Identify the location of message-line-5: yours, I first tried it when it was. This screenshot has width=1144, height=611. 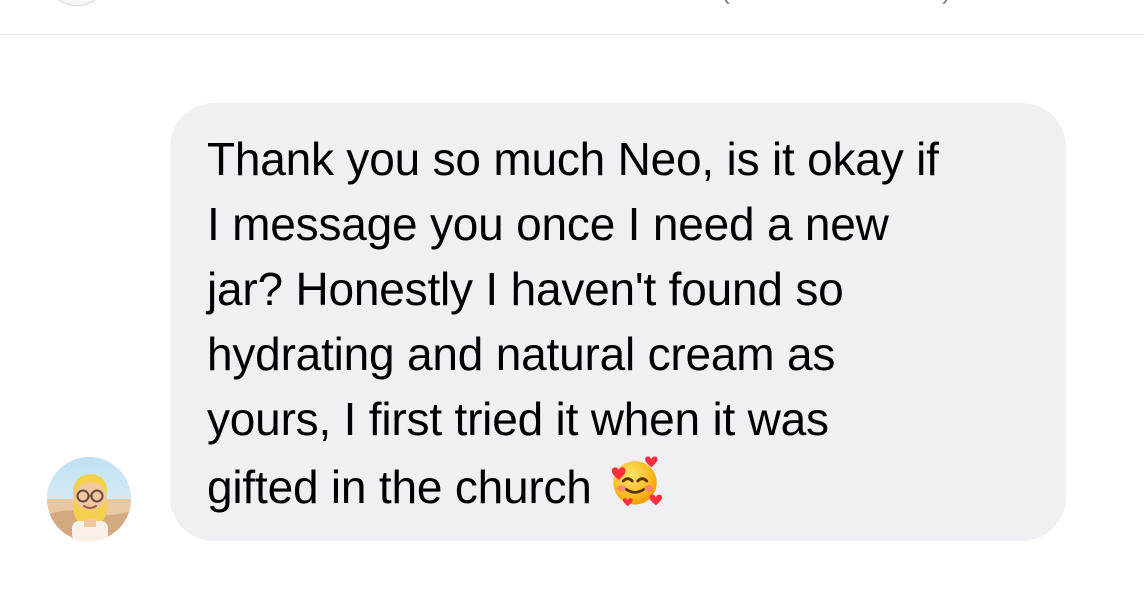
(518, 419).